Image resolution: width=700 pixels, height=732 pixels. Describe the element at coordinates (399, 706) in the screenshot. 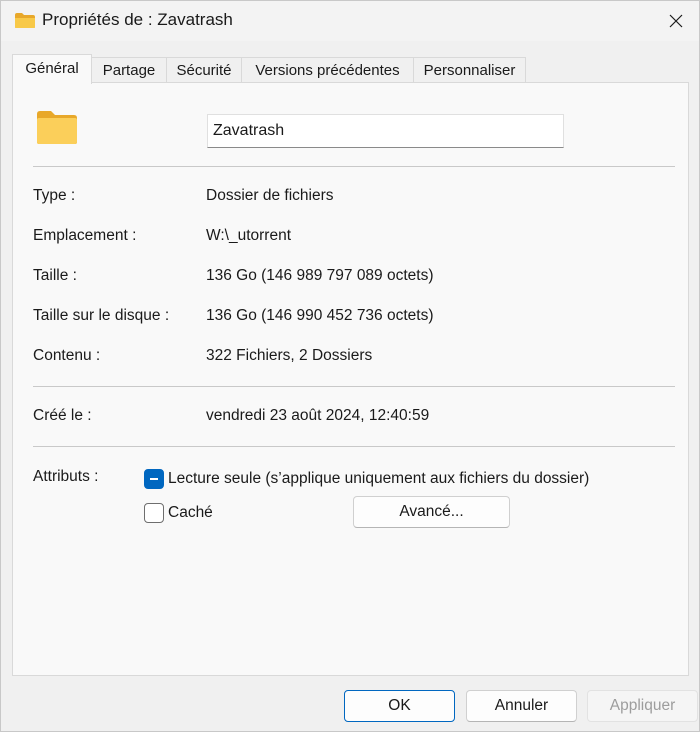

I see `ok-button: OK` at that location.